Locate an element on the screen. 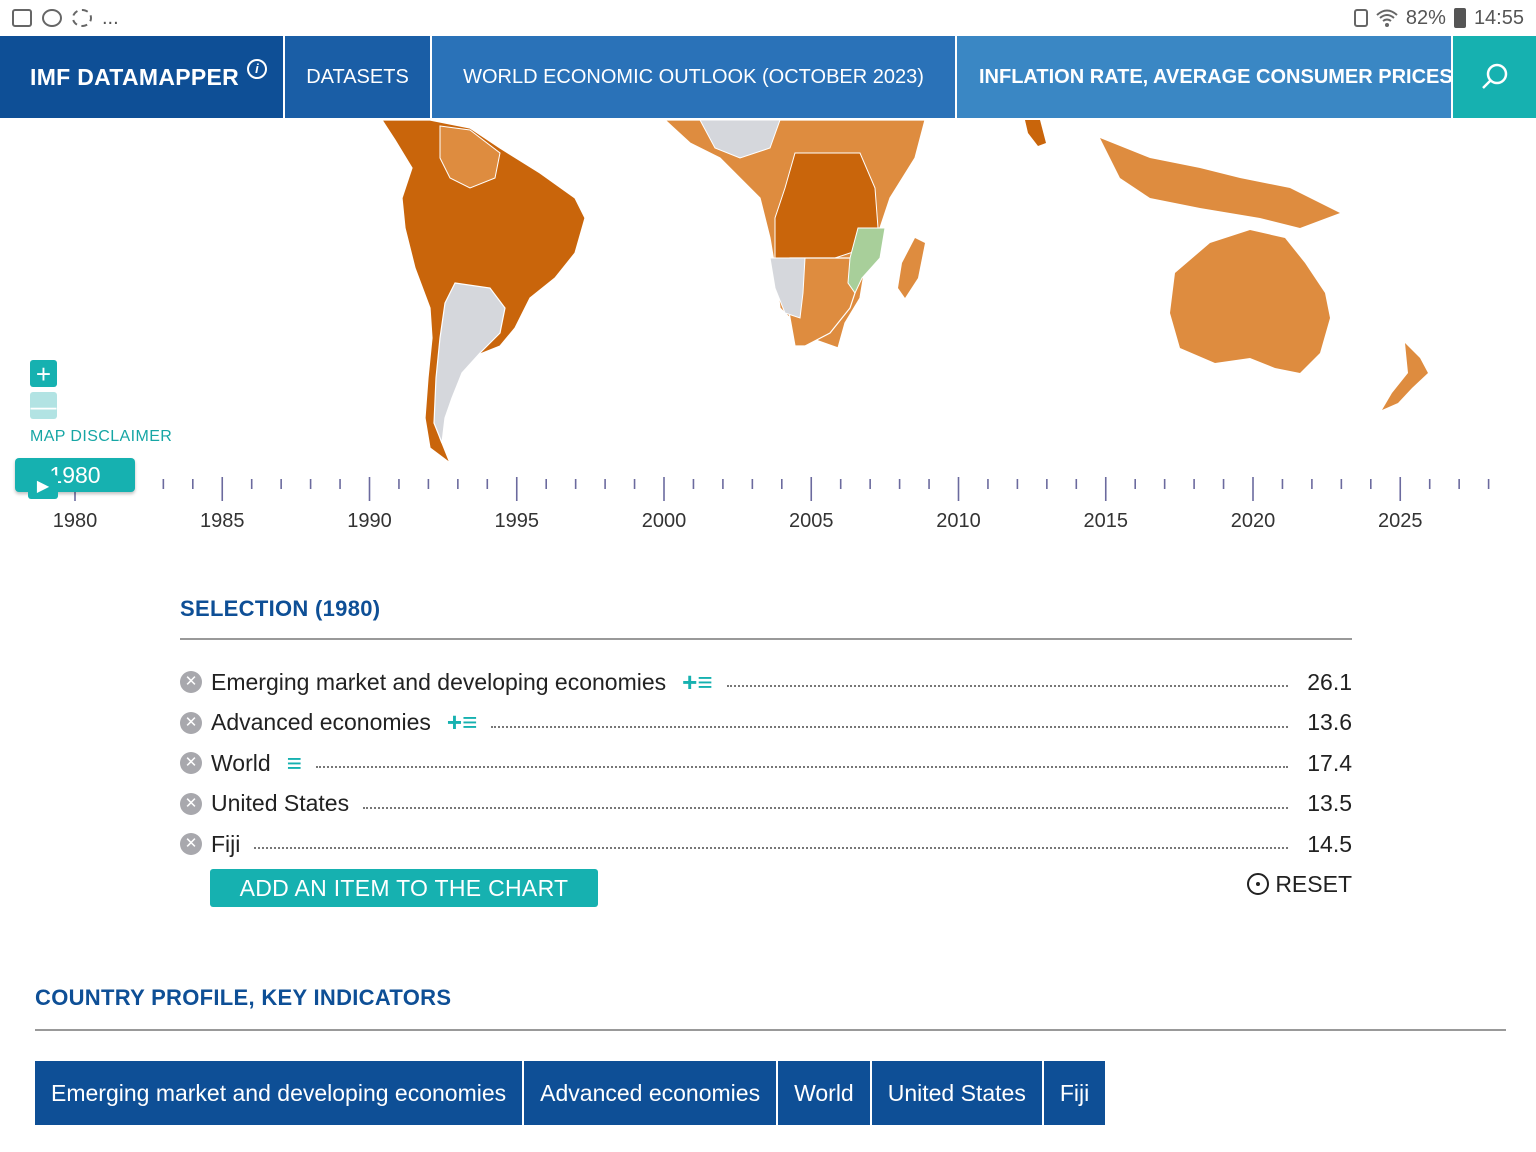 The height and width of the screenshot is (1152, 1536). profile-tab: Emerging market and developing economies is located at coordinates (280, 1093).